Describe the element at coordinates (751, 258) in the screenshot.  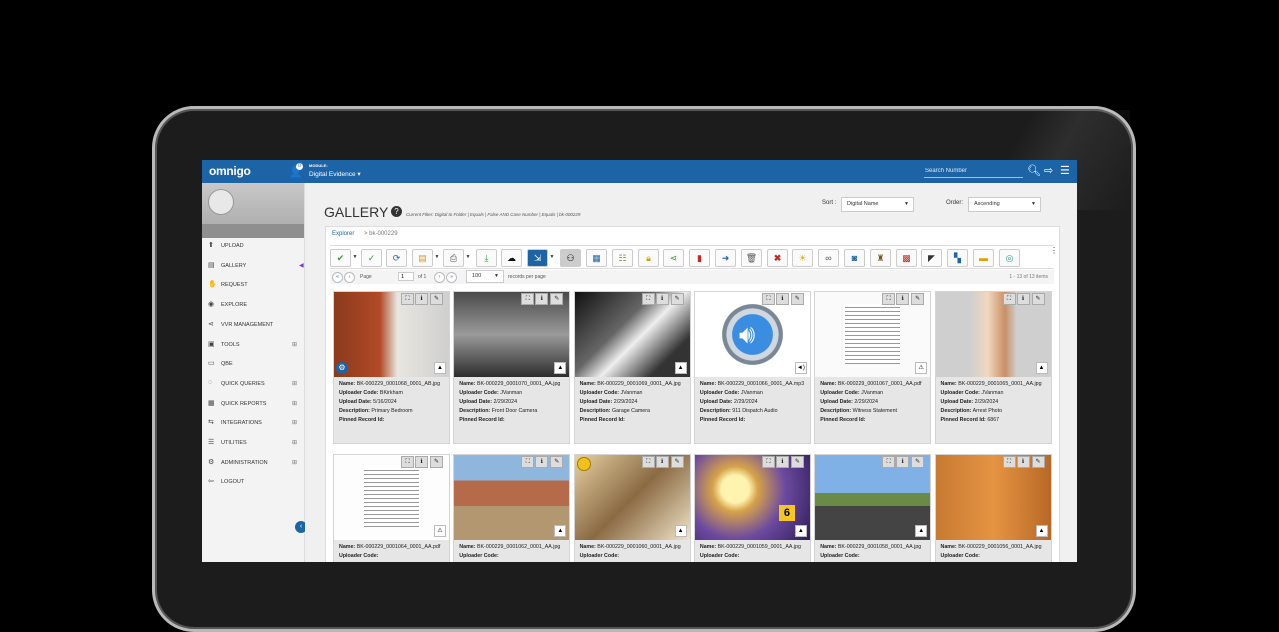
I see `trash-icon: 🗑︎` at that location.